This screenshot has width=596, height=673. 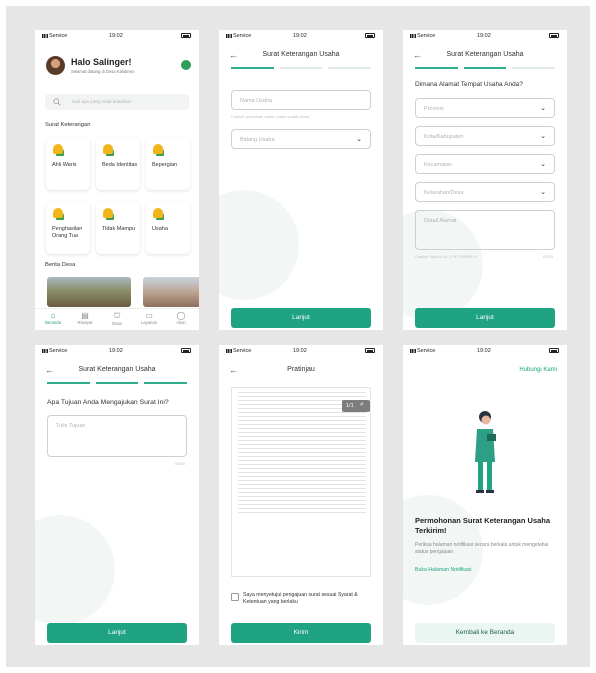 I want to click on search-icon, so click(x=57, y=102).